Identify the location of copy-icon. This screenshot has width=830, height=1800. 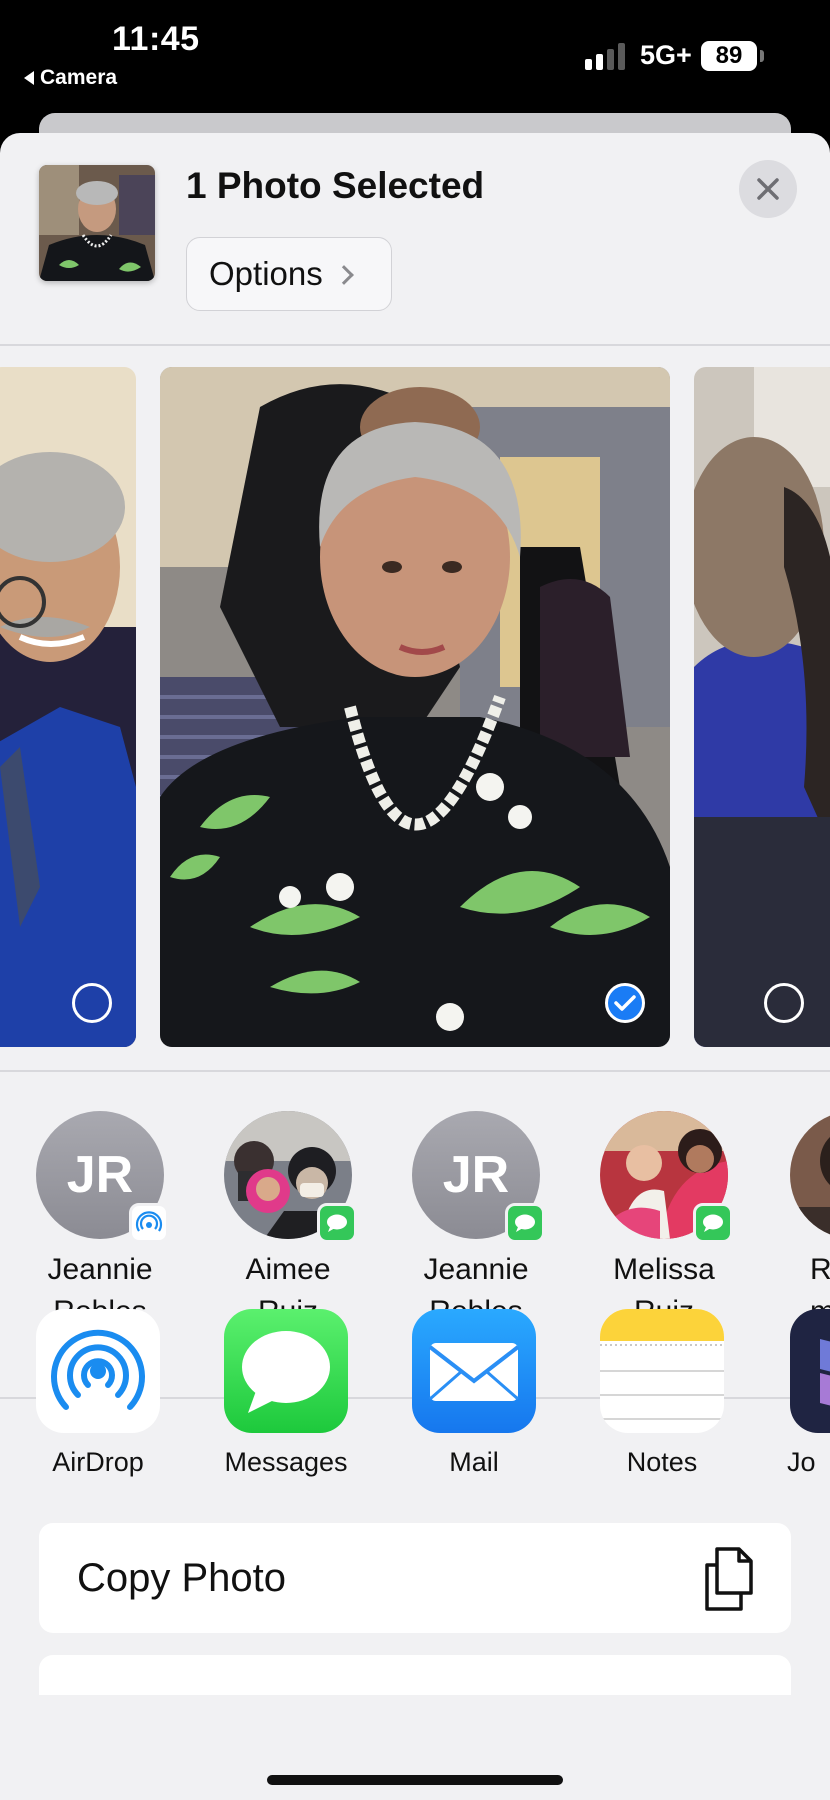
(729, 1579).